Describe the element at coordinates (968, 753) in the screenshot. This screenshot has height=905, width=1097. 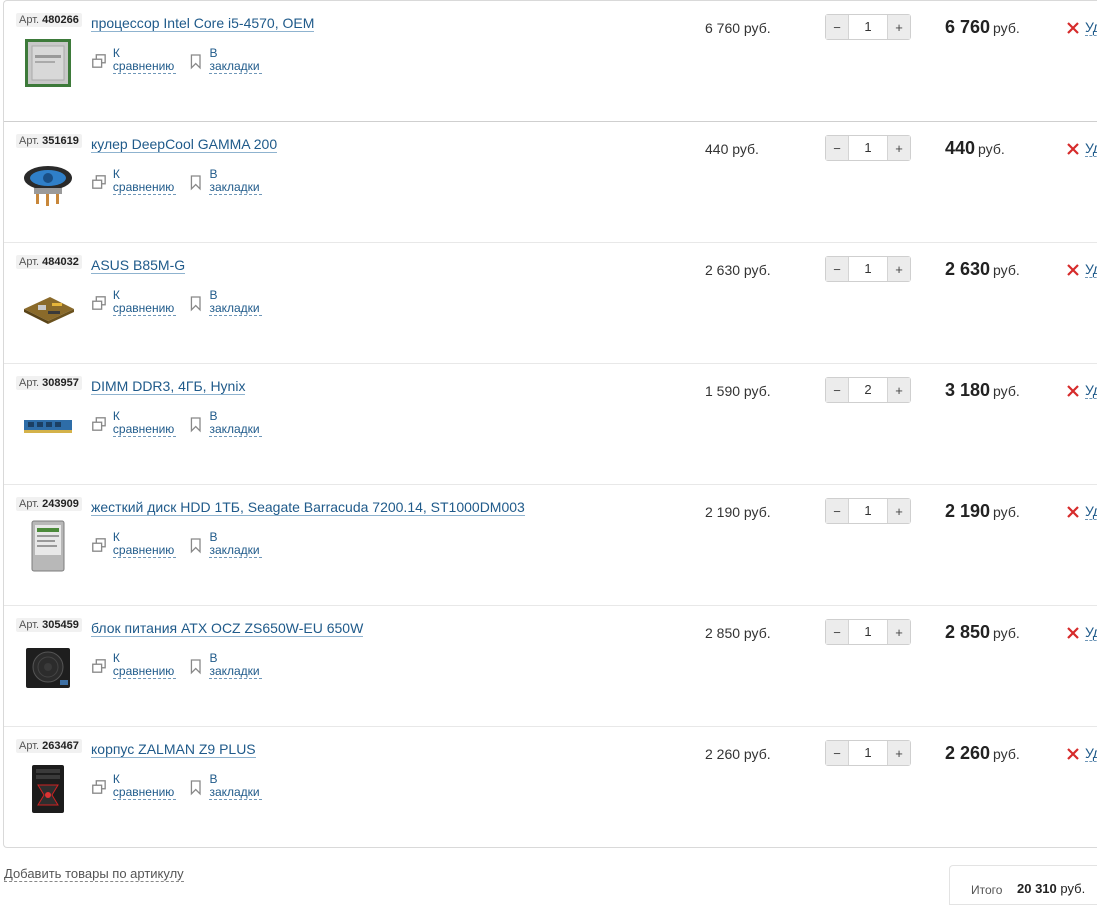
I see `line-total-value: 2 260` at that location.